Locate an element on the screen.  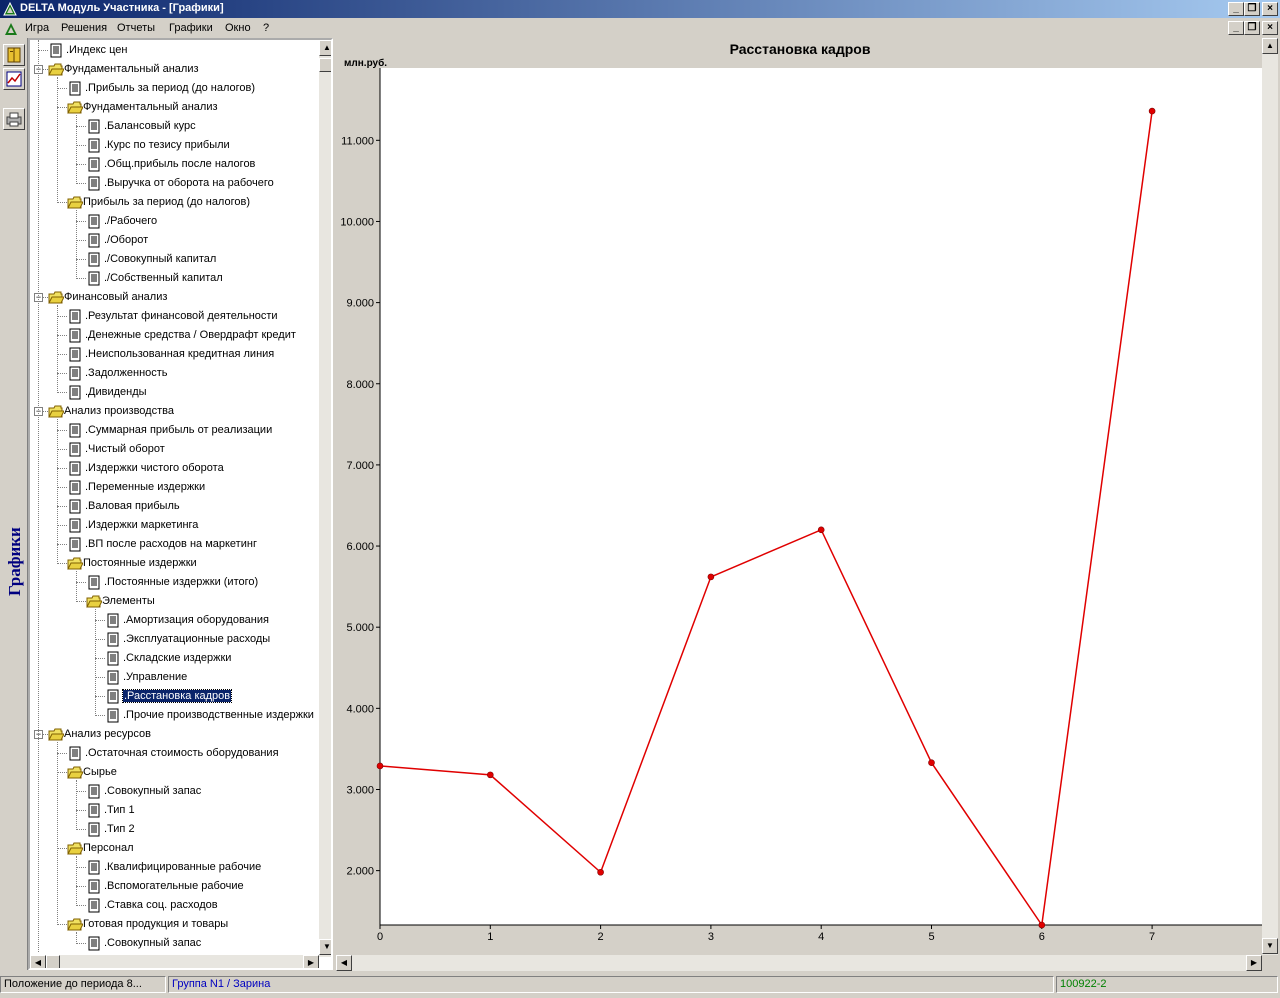
tree-doc-node: .Квалифицированные рабочие is located at coordinates (175, 867).